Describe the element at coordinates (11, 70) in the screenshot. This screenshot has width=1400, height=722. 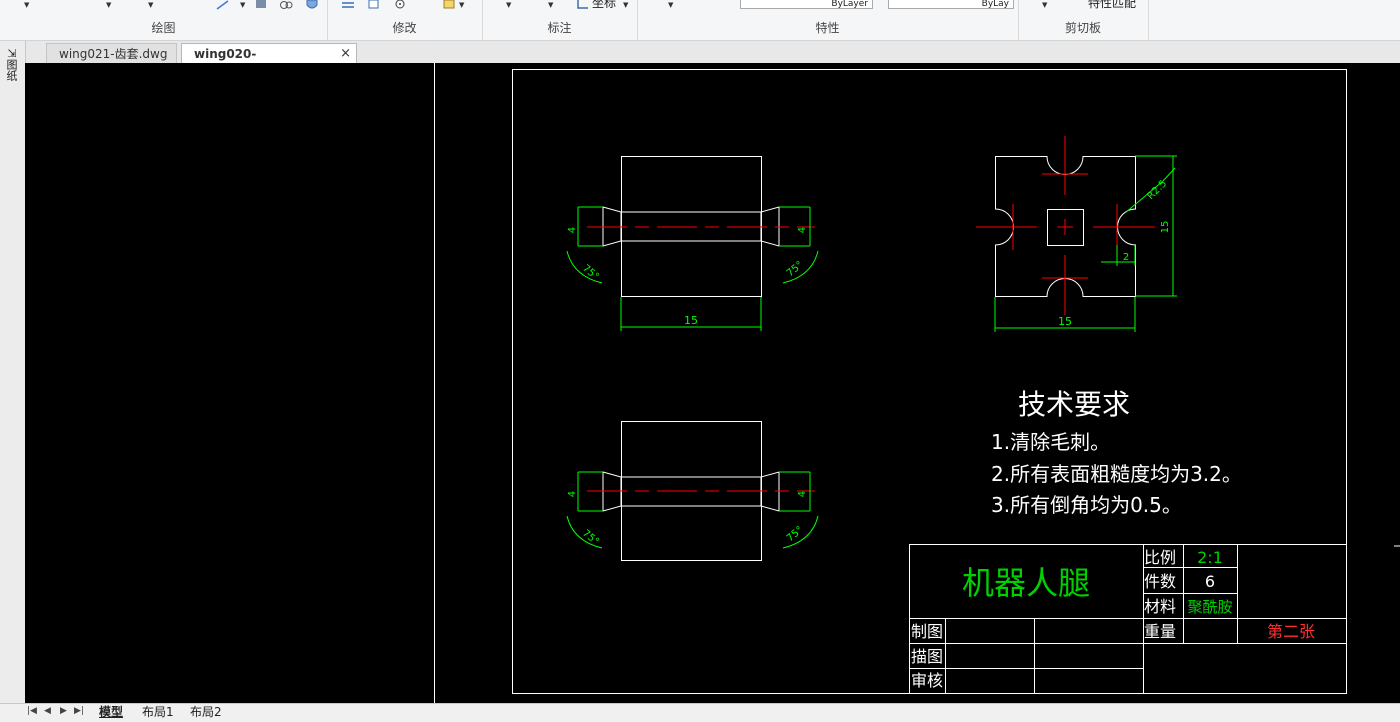
I see `sheet-panel-label: 图纸` at that location.